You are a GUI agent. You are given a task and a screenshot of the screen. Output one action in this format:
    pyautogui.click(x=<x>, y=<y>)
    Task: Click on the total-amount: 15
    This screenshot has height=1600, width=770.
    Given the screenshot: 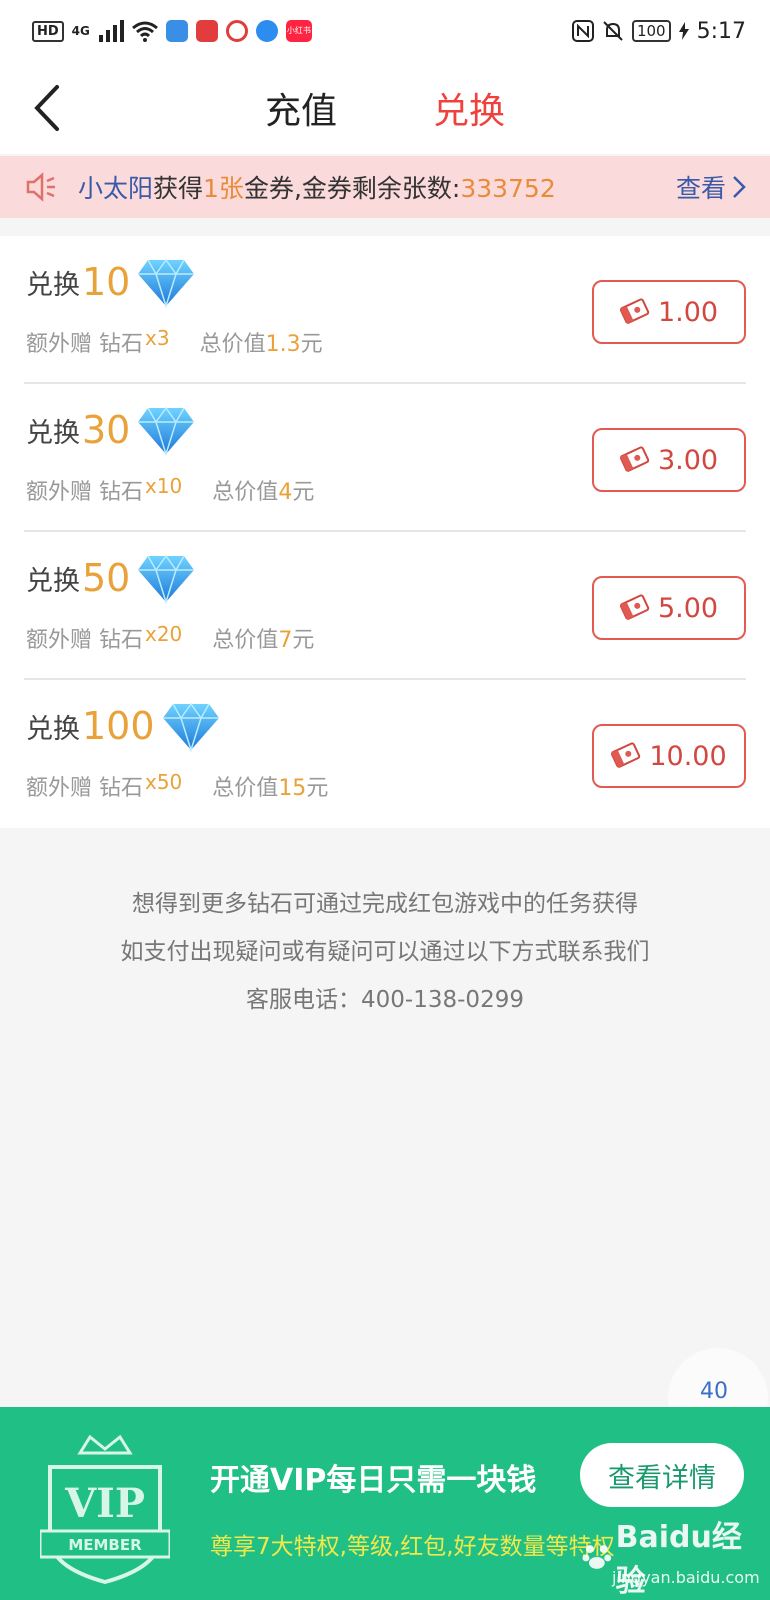 What is the action you would take?
    pyautogui.click(x=292, y=788)
    